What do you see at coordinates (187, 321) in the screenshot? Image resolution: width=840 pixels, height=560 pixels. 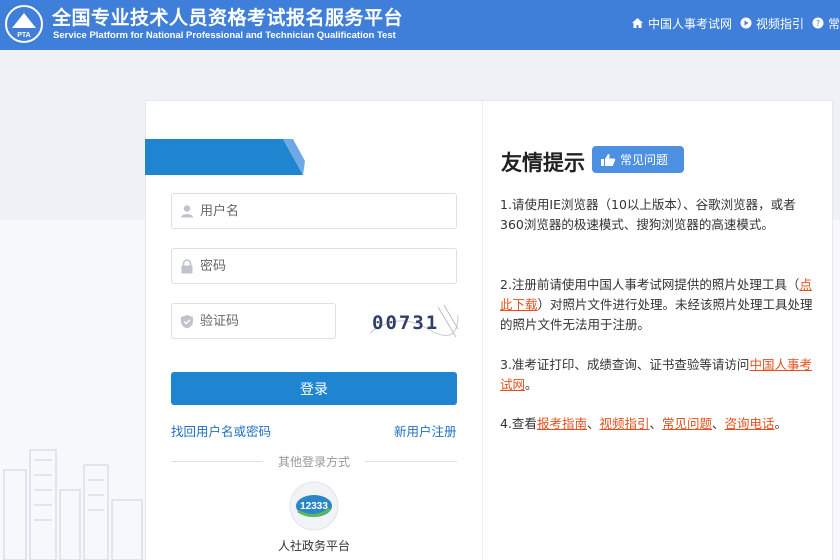 I see `shield-icon` at bounding box center [187, 321].